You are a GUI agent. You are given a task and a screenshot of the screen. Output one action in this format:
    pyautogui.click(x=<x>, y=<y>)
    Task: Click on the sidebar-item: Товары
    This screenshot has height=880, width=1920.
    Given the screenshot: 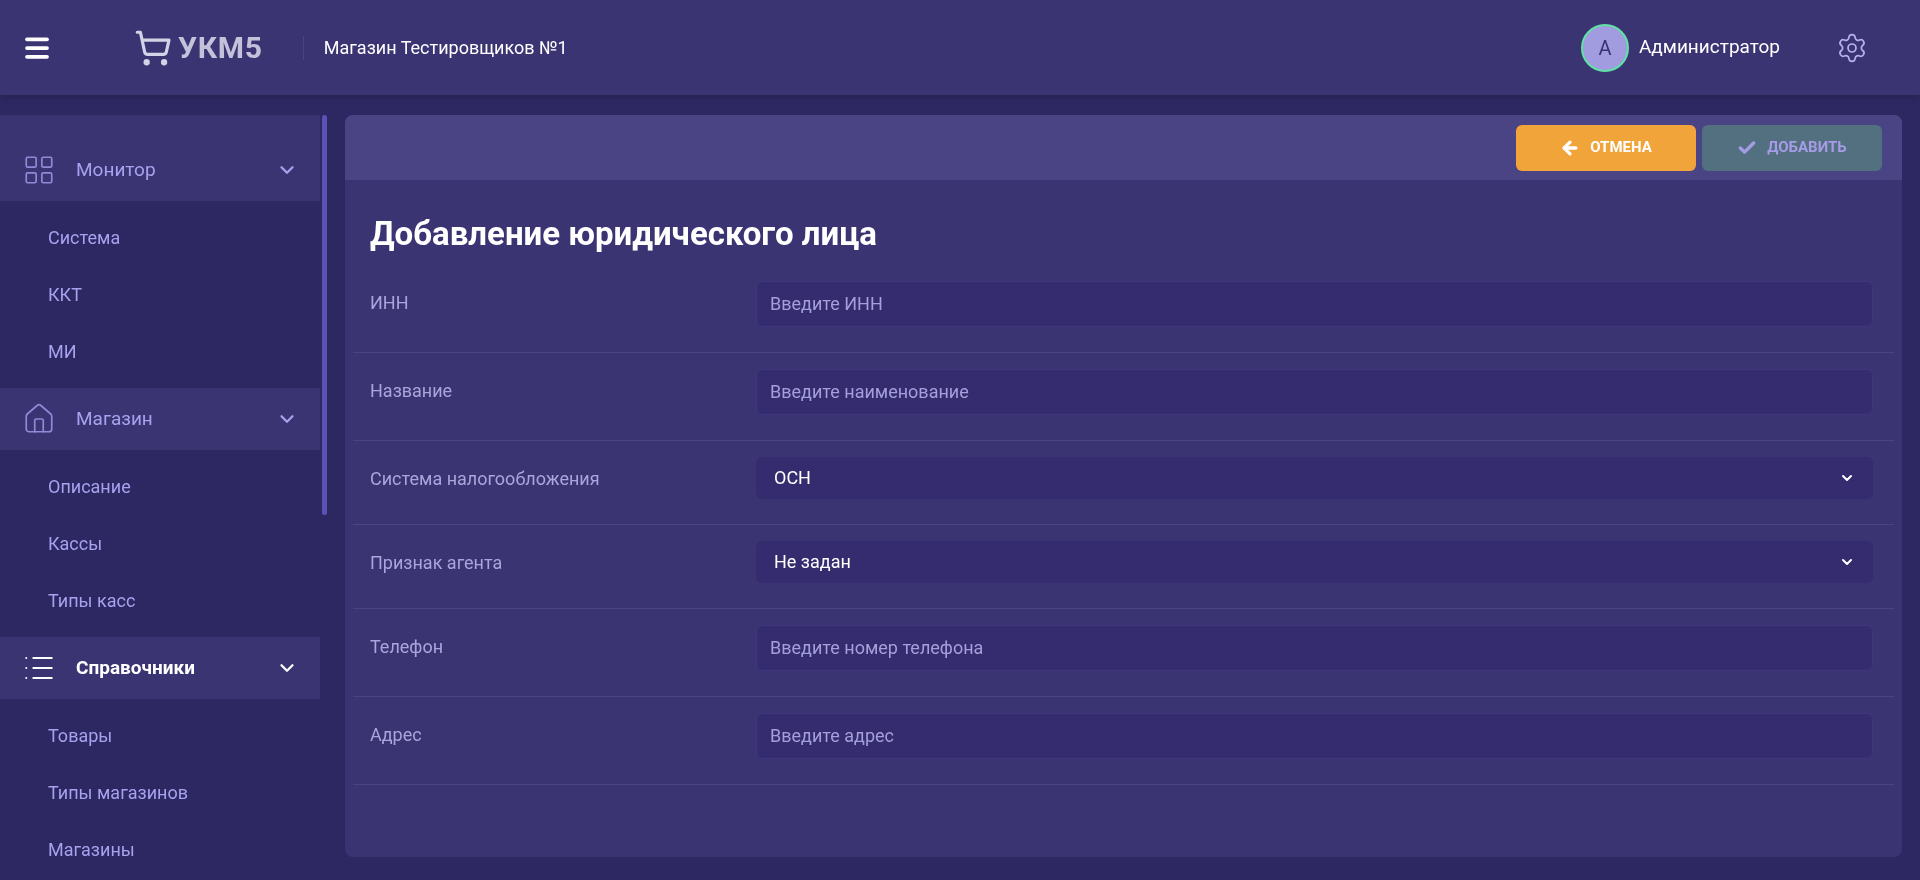 What is the action you would take?
    pyautogui.click(x=80, y=735)
    